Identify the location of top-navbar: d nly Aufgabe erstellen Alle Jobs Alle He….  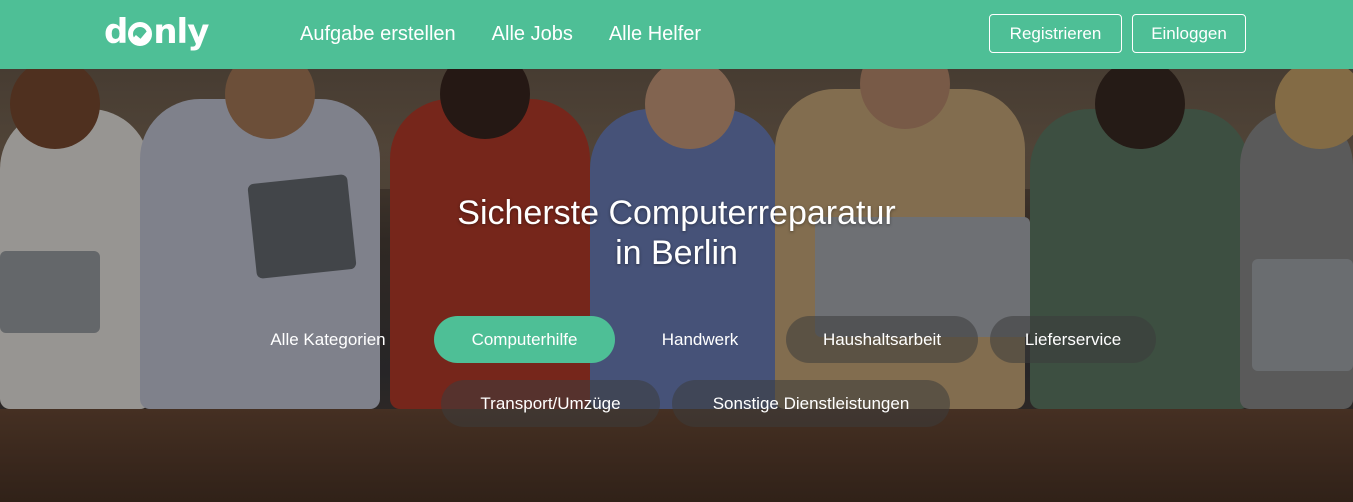
(676, 34).